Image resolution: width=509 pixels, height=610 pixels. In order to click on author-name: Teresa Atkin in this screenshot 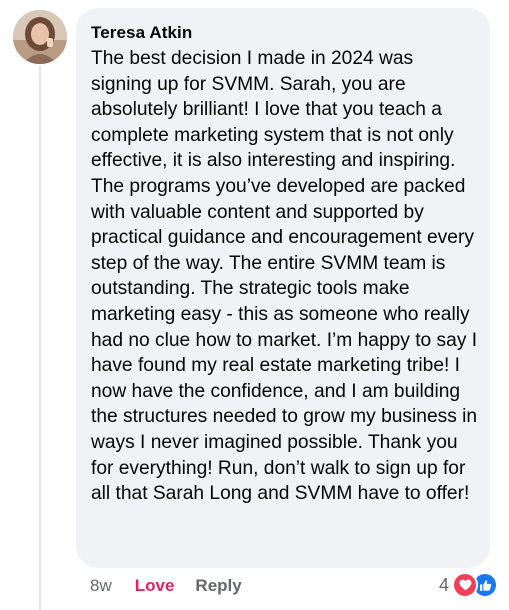, I will do `click(284, 33)`.